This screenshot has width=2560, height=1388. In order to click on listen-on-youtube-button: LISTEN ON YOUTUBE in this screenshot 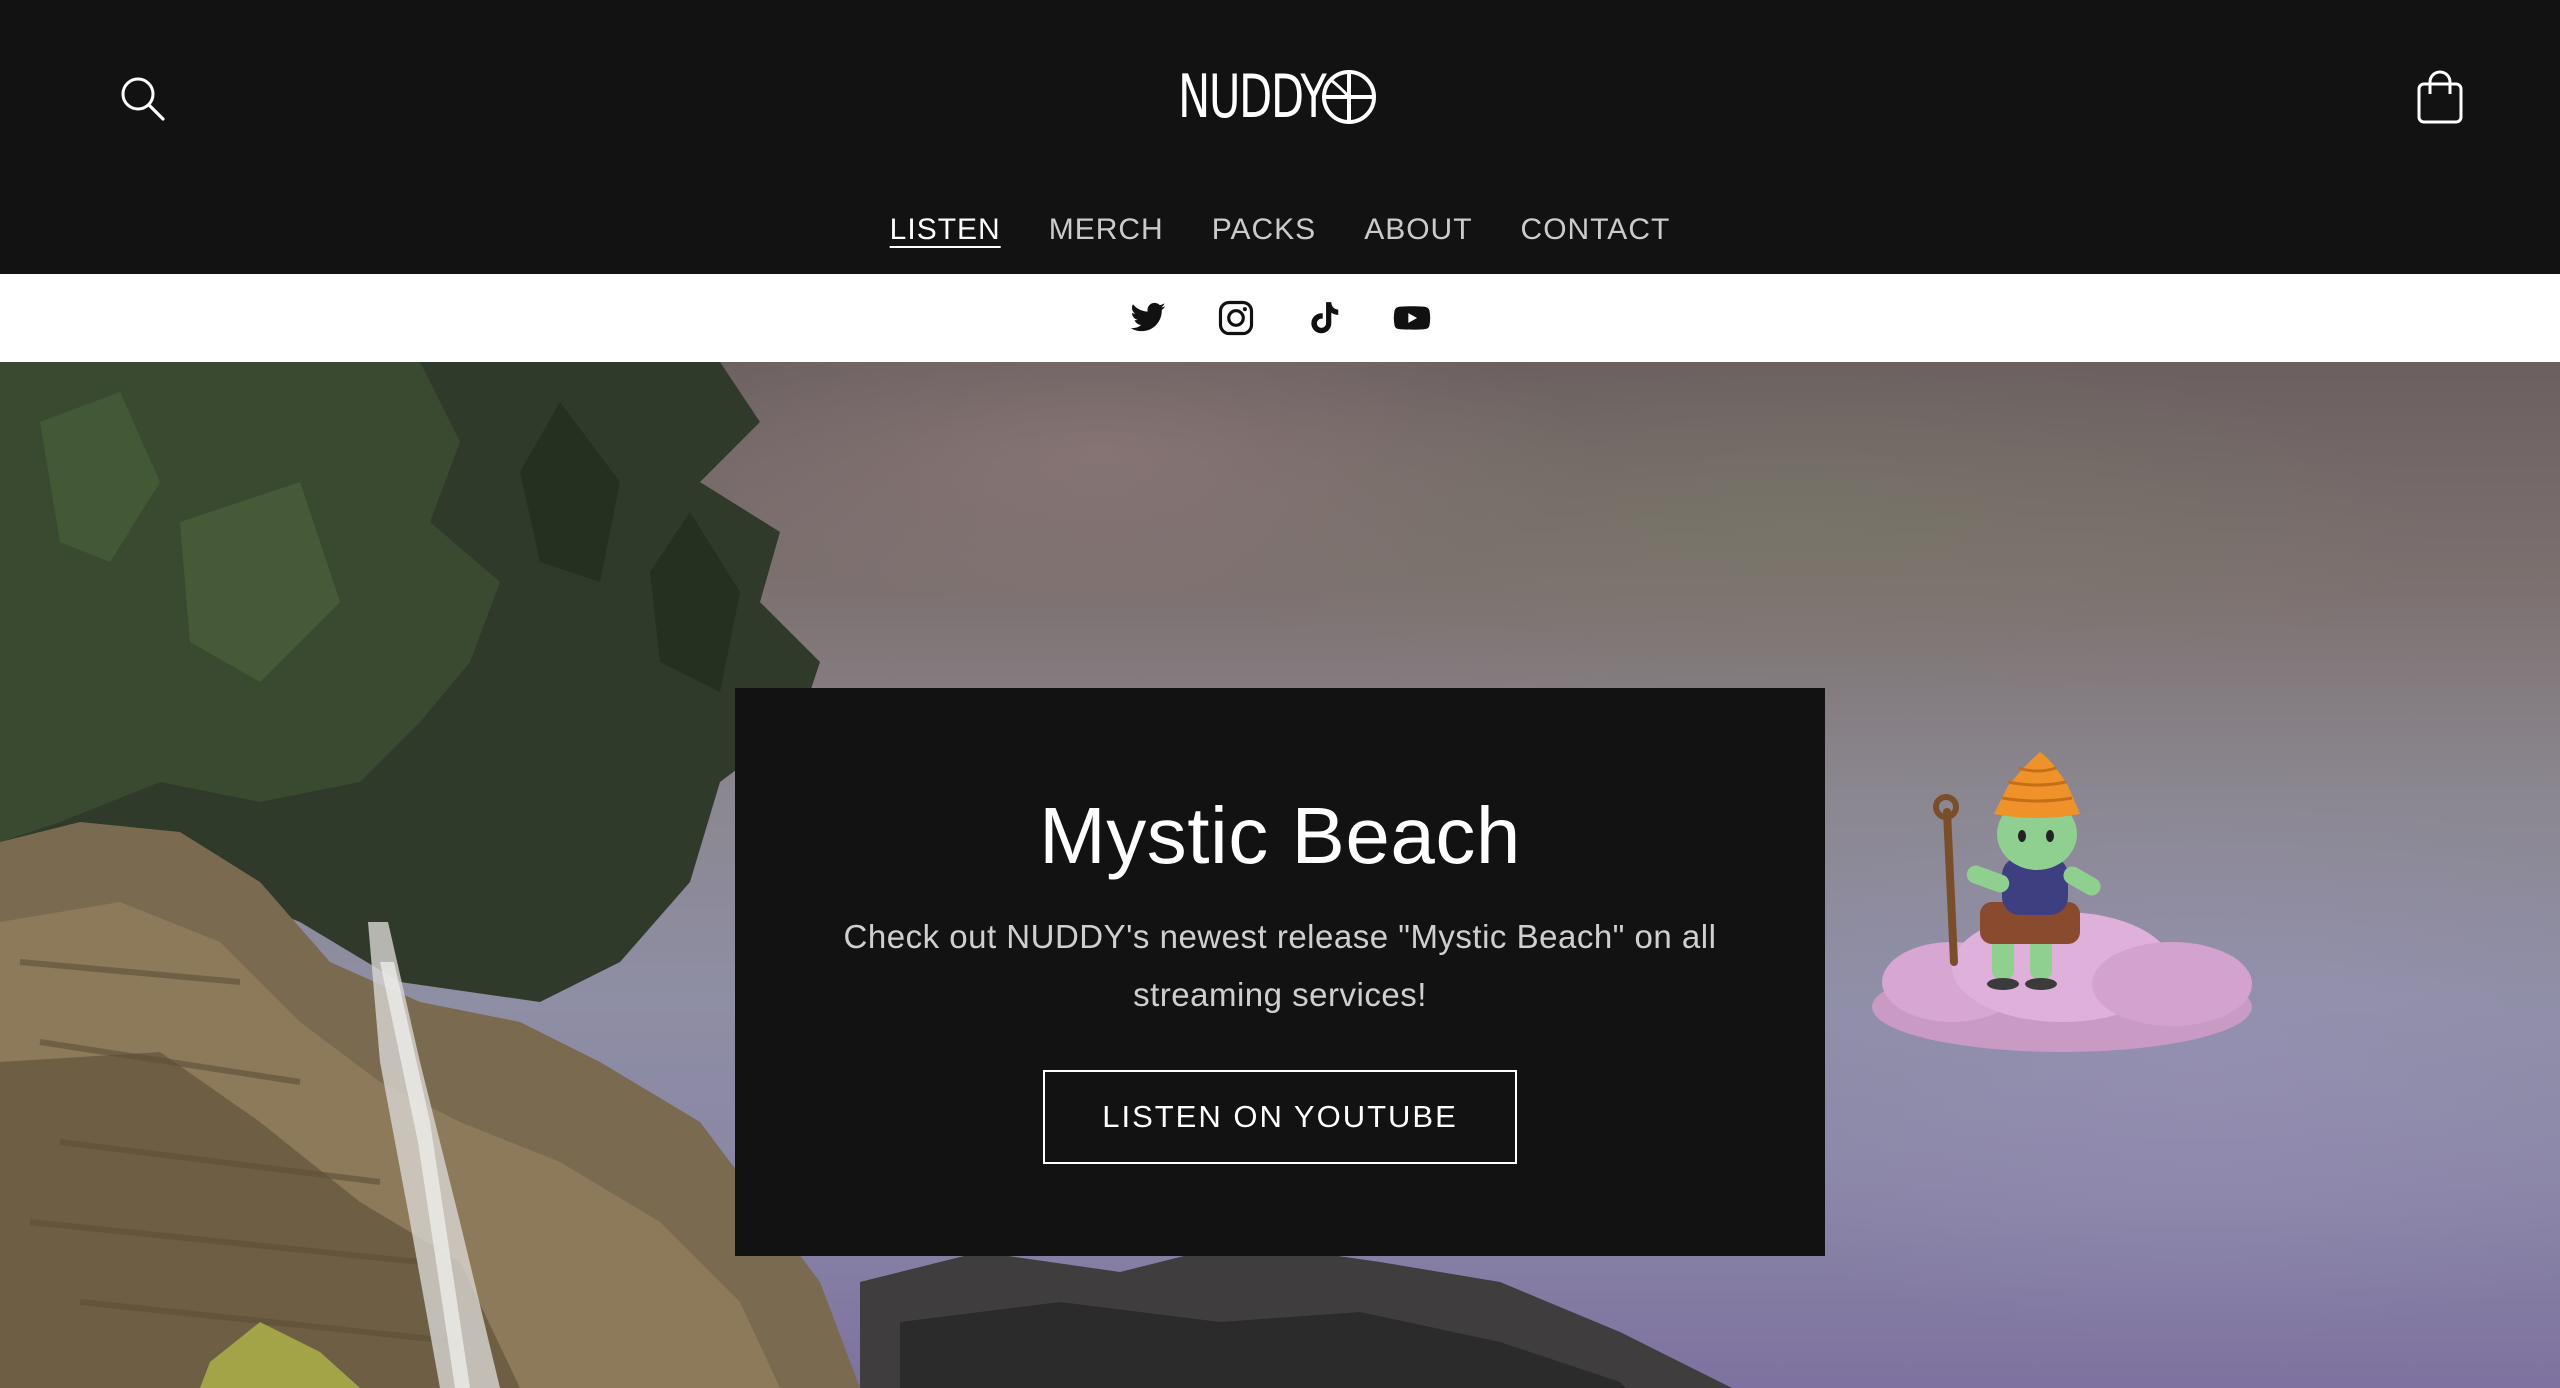, I will do `click(1280, 1117)`.